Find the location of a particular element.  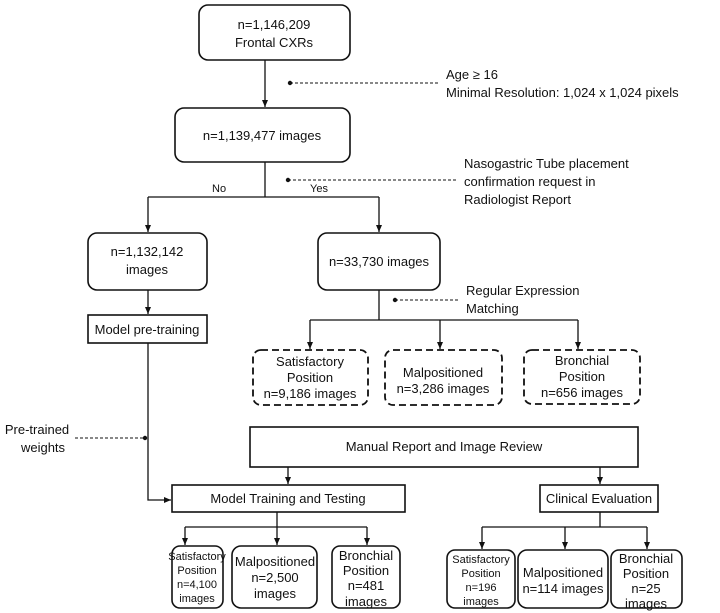

svg-text: Pre-trained is located at coordinates (37, 429).